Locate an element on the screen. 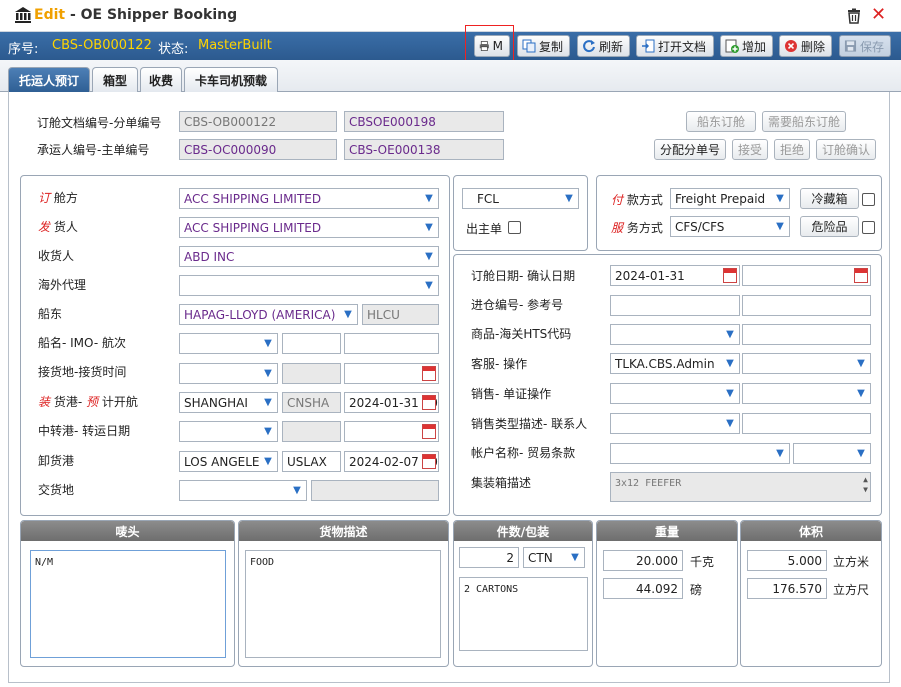  spinner-icon: ▲ ▼ is located at coordinates (865, 485).